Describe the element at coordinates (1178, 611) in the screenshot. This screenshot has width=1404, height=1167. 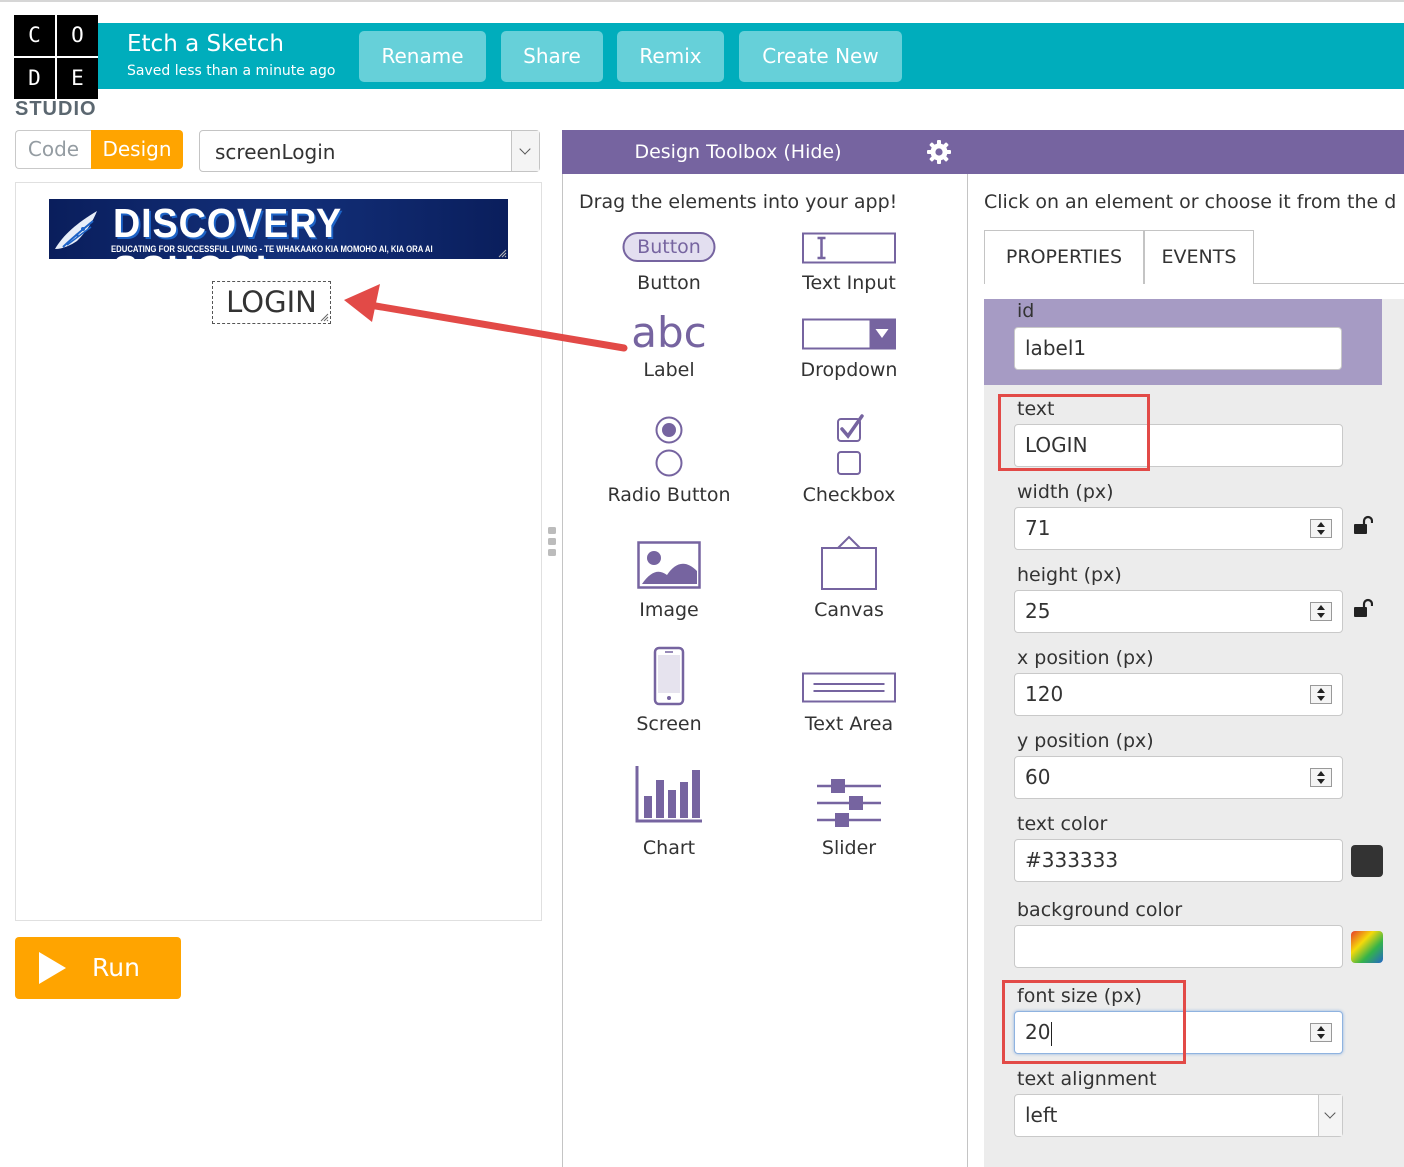
I see `height-input: 25` at that location.